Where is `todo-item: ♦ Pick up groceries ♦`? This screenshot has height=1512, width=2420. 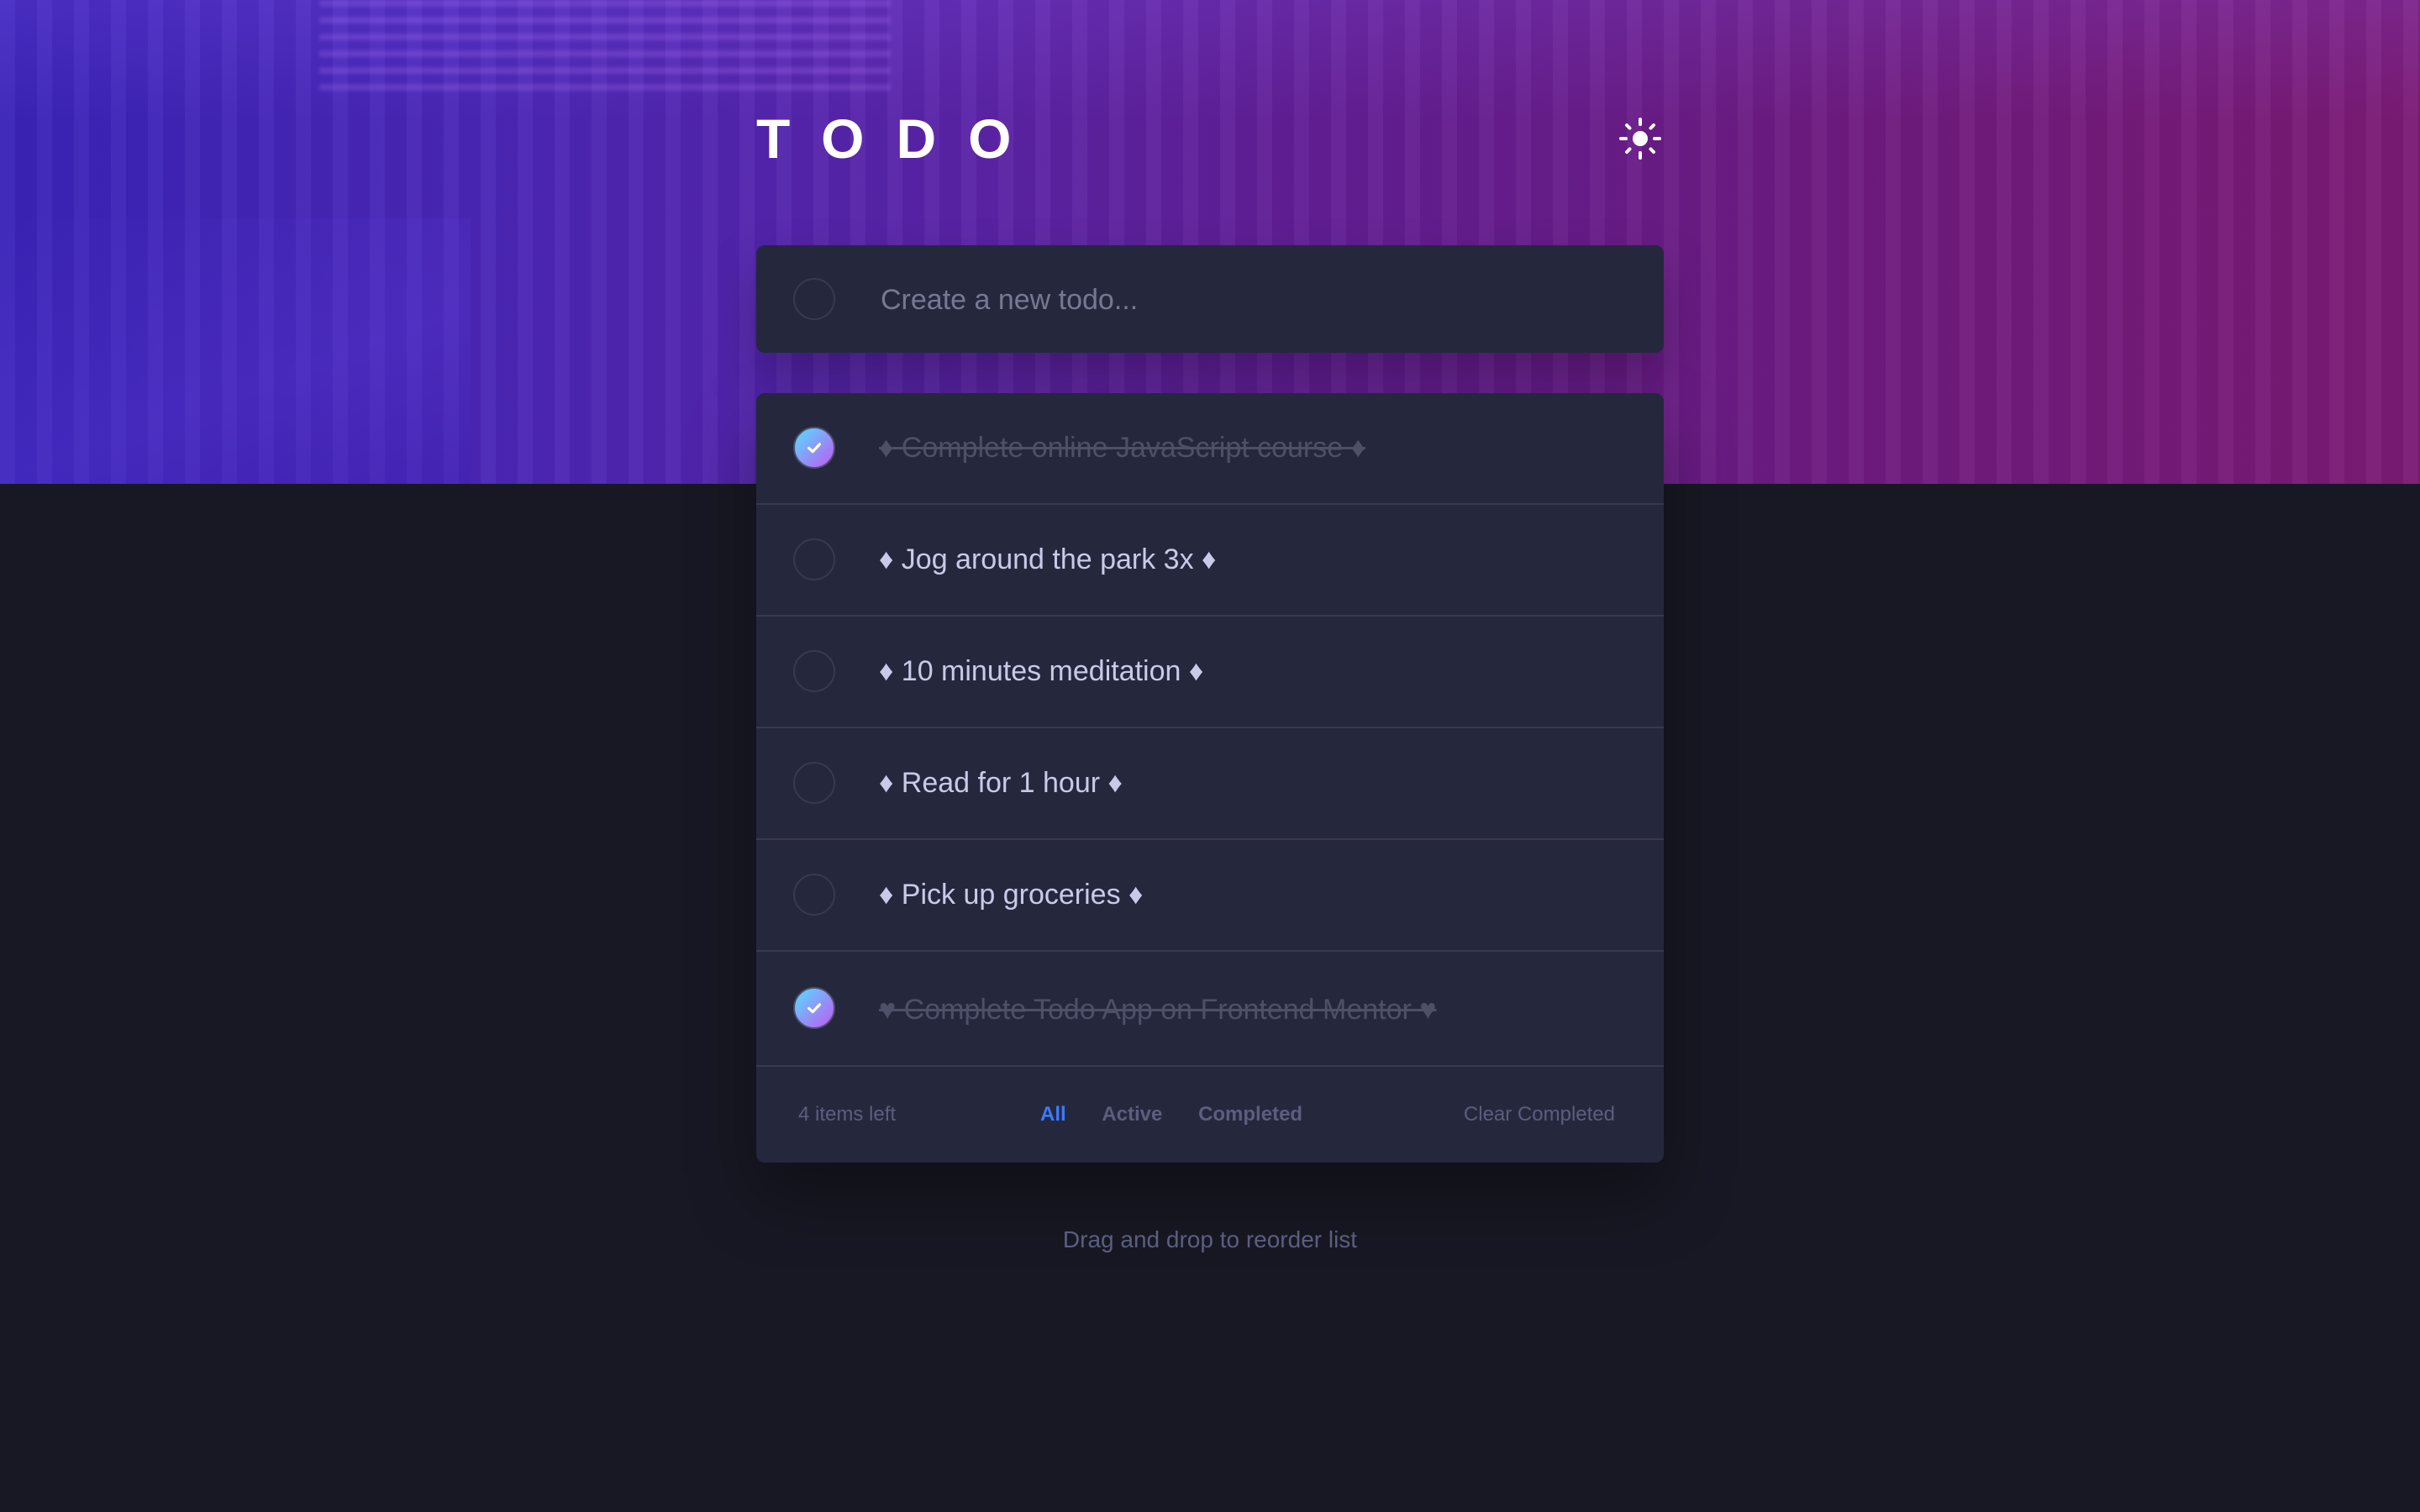
todo-item: ♦ Pick up groceries ♦ is located at coordinates (1210, 896).